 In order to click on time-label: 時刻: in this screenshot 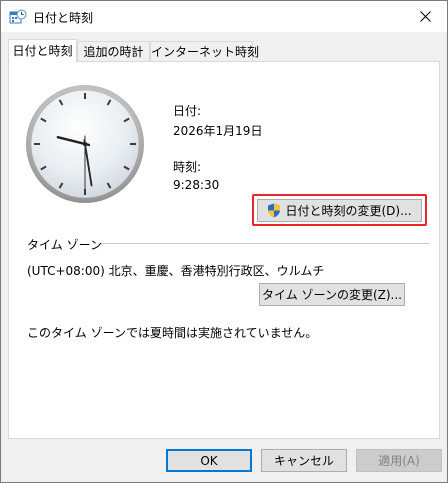, I will do `click(187, 167)`.